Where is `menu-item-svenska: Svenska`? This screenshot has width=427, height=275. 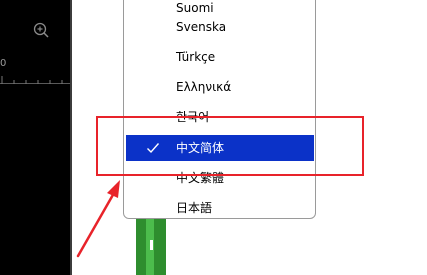 menu-item-svenska: Svenska is located at coordinates (220, 27).